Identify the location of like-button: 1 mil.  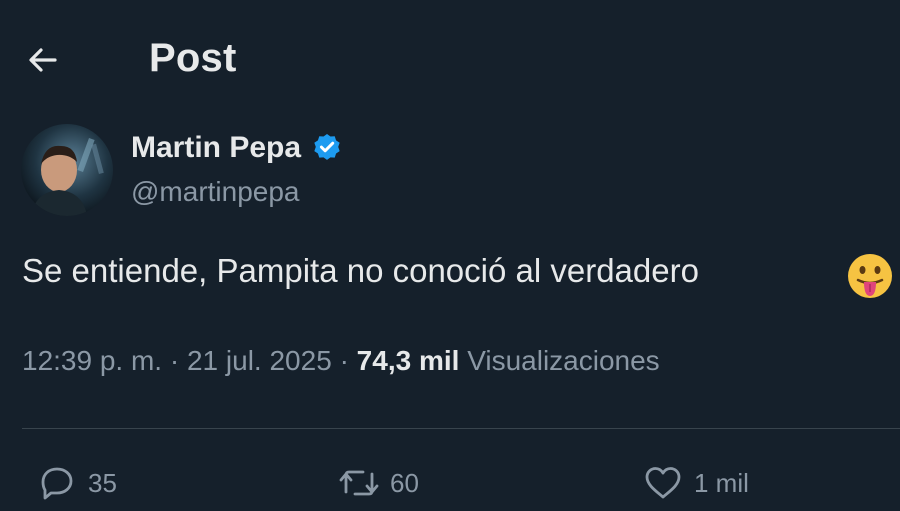
(694, 483).